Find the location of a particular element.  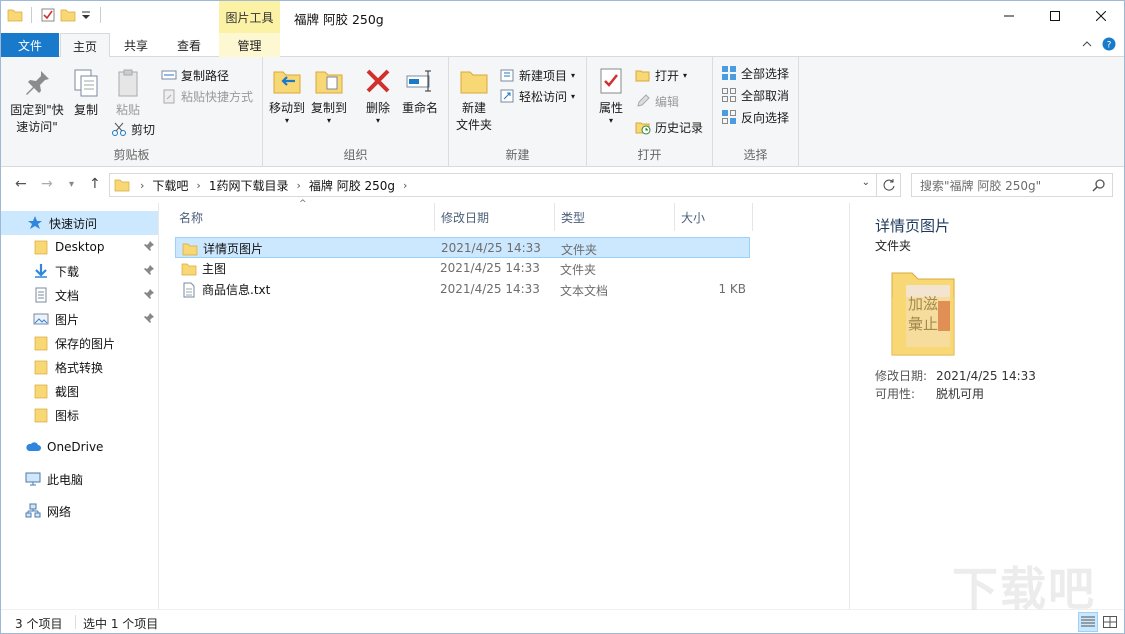

nav-item-onedrive: OneDrive is located at coordinates (79, 447).